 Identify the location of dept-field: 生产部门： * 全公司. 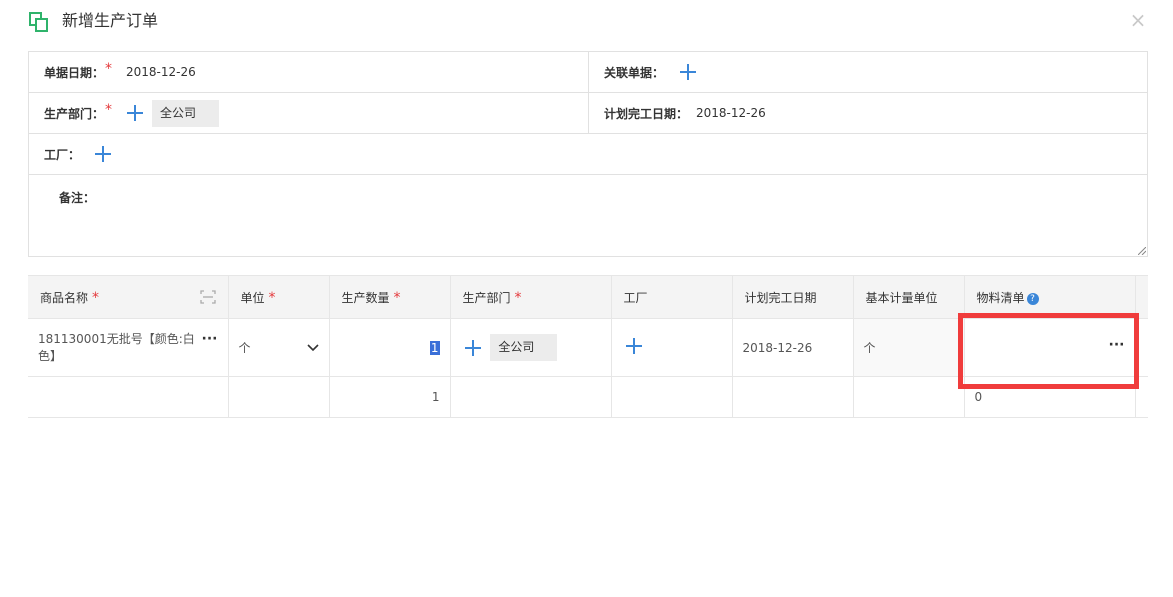
(309, 113).